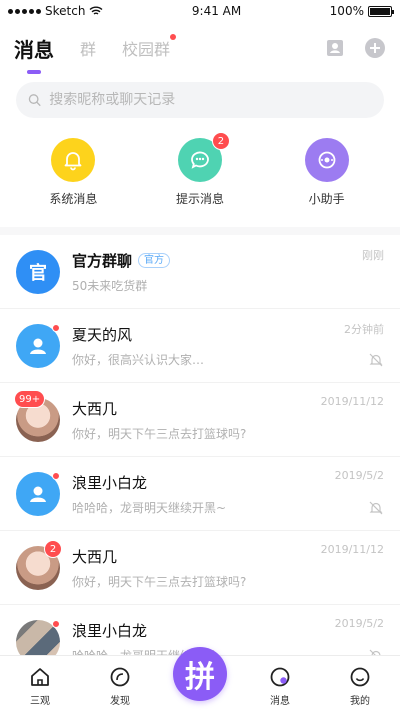 The height and width of the screenshot is (711, 400). I want to click on tab-groups: 群, so click(88, 48).